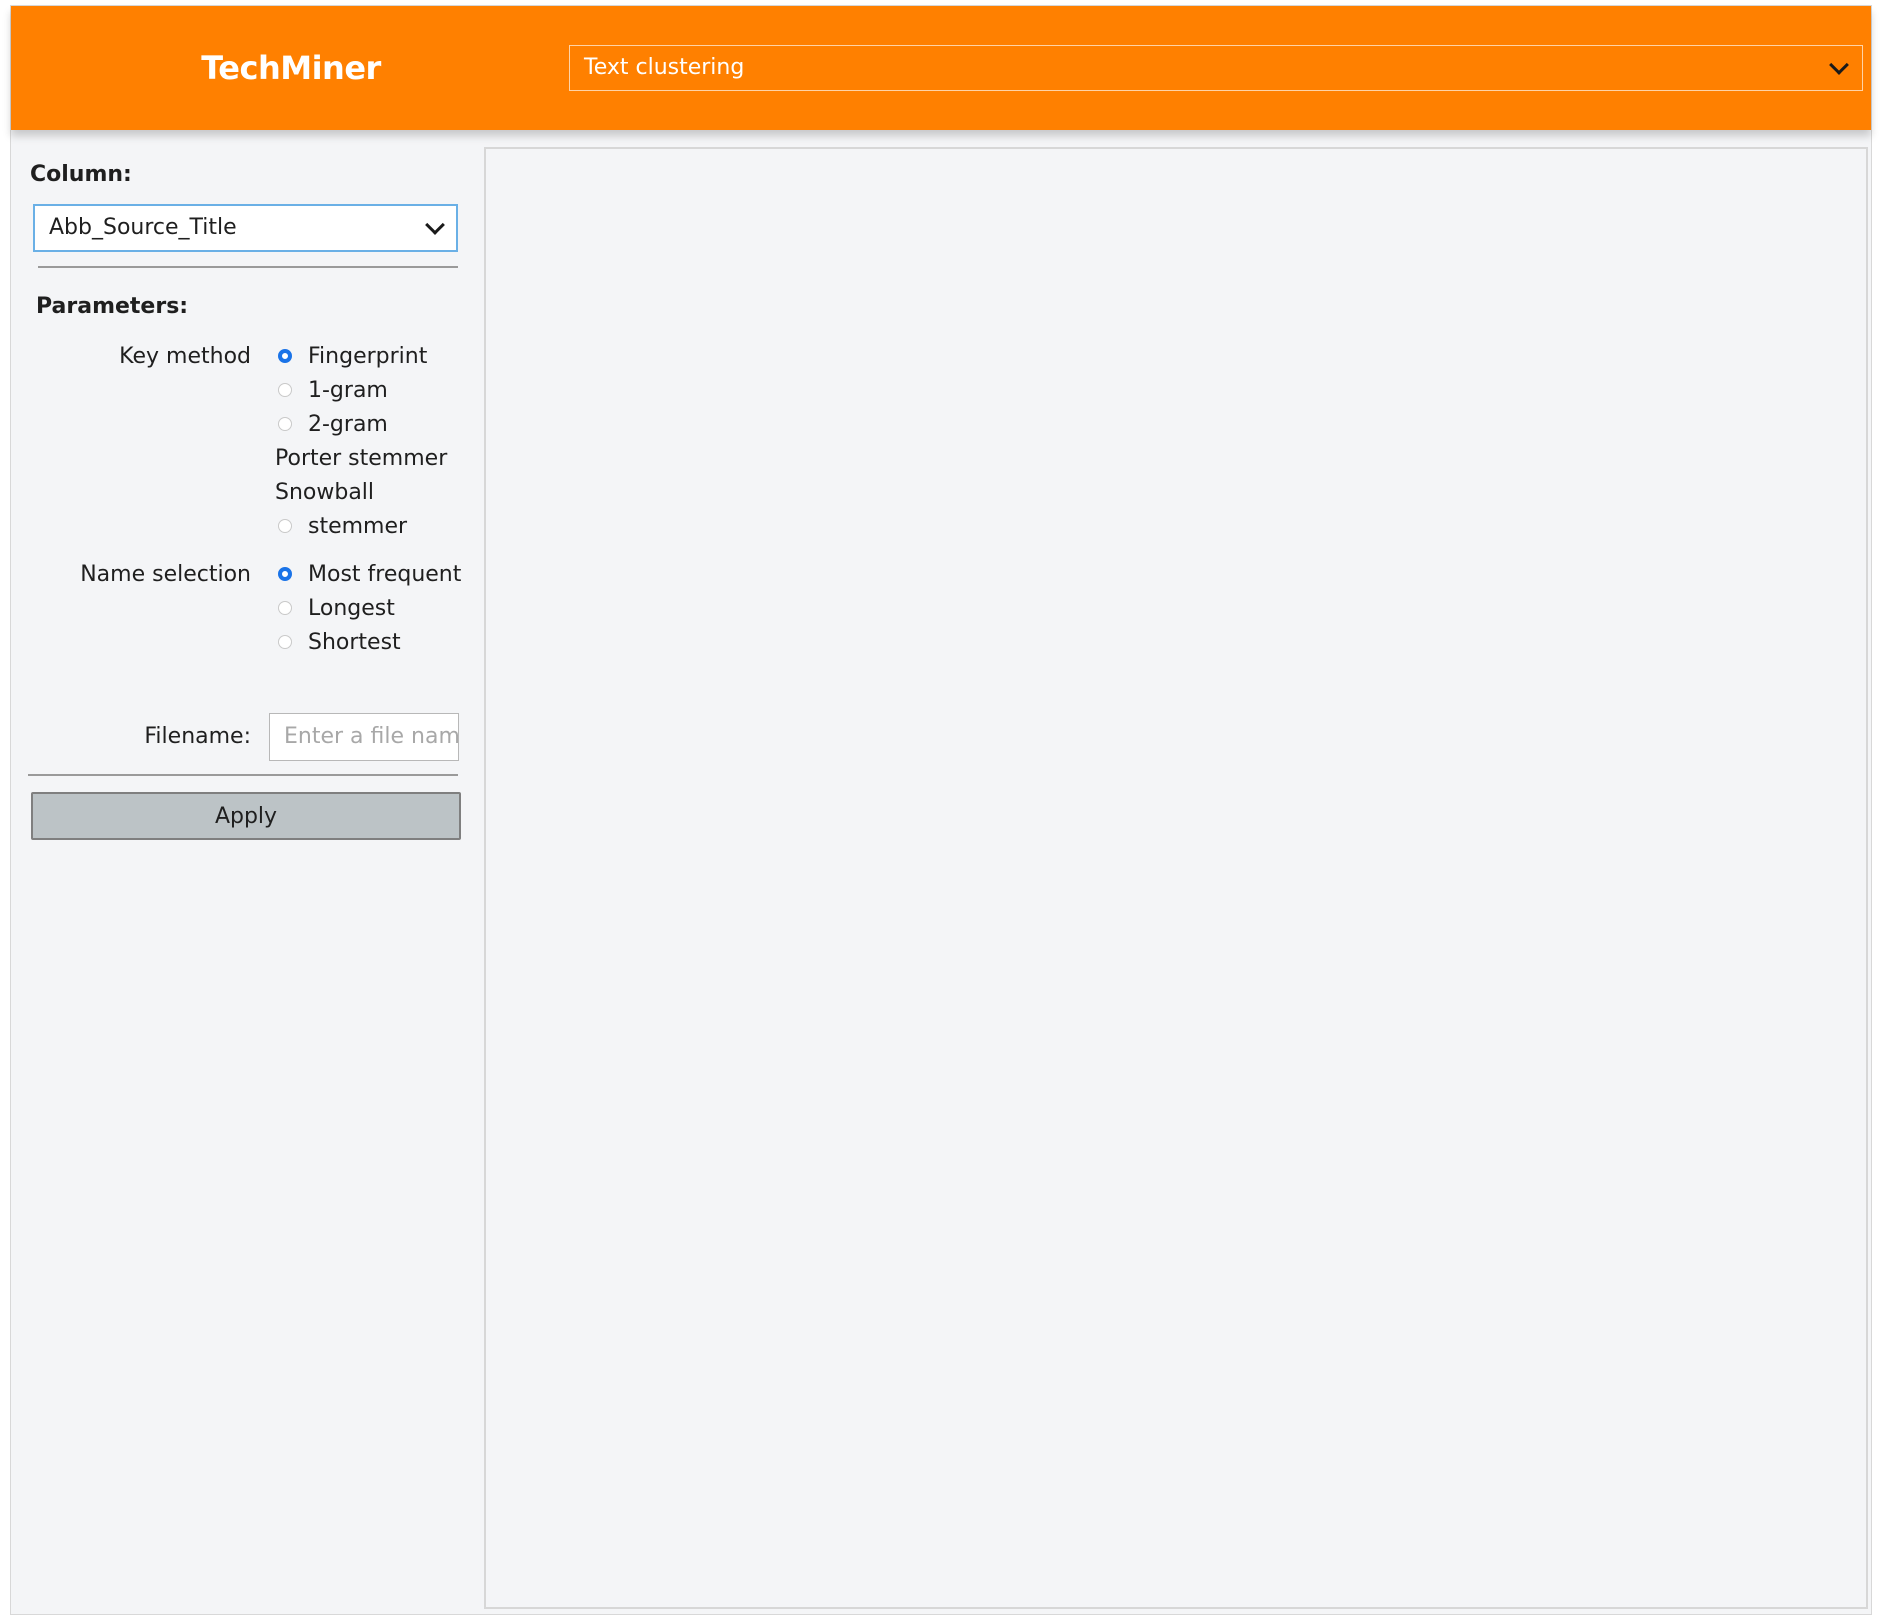  I want to click on key-method-label: Key method, so click(185, 356).